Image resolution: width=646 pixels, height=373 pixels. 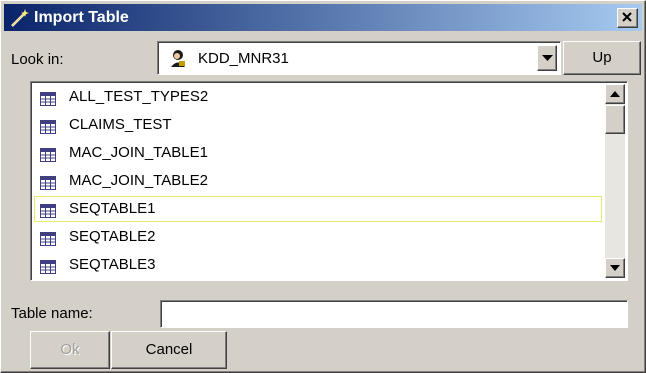 I want to click on table-list-item-label: SEQTABLE2, so click(x=112, y=236).